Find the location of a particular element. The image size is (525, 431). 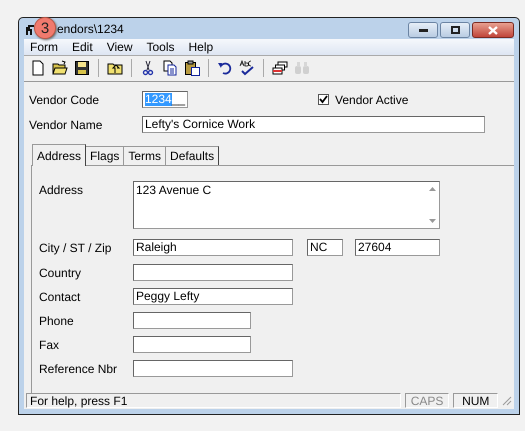

input-field: 27604 is located at coordinates (397, 247).